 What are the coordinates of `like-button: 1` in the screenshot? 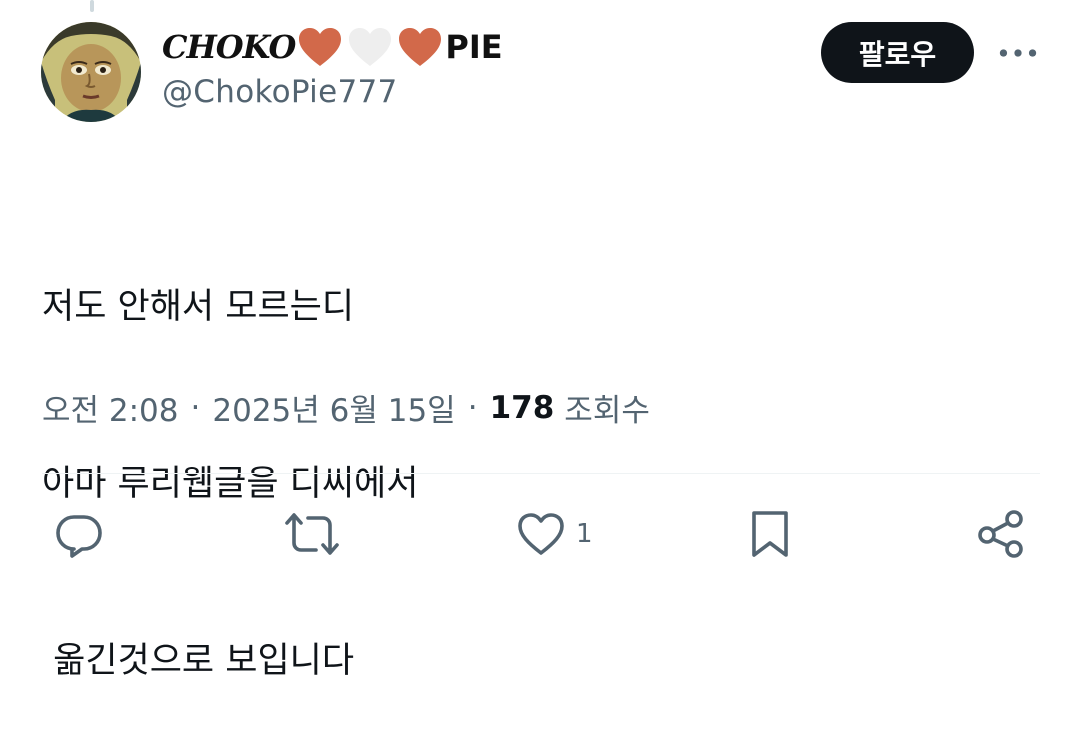 It's located at (554, 534).